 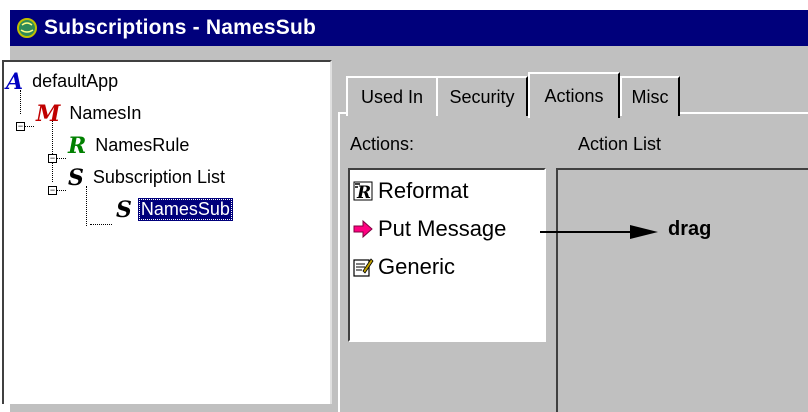 I want to click on generic-icon, so click(x=363, y=267).